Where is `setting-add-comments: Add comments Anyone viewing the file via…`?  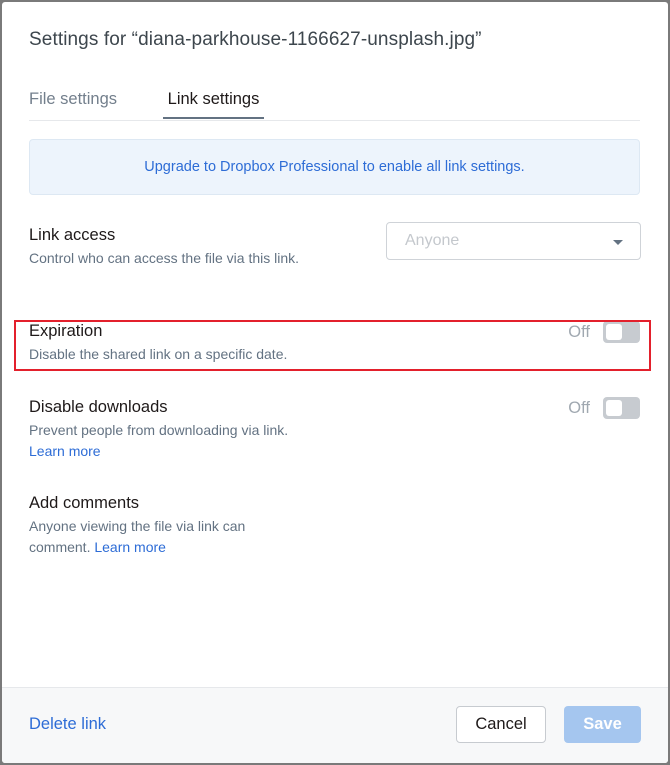
setting-add-comments: Add comments Anyone viewing the file via… is located at coordinates (149, 526).